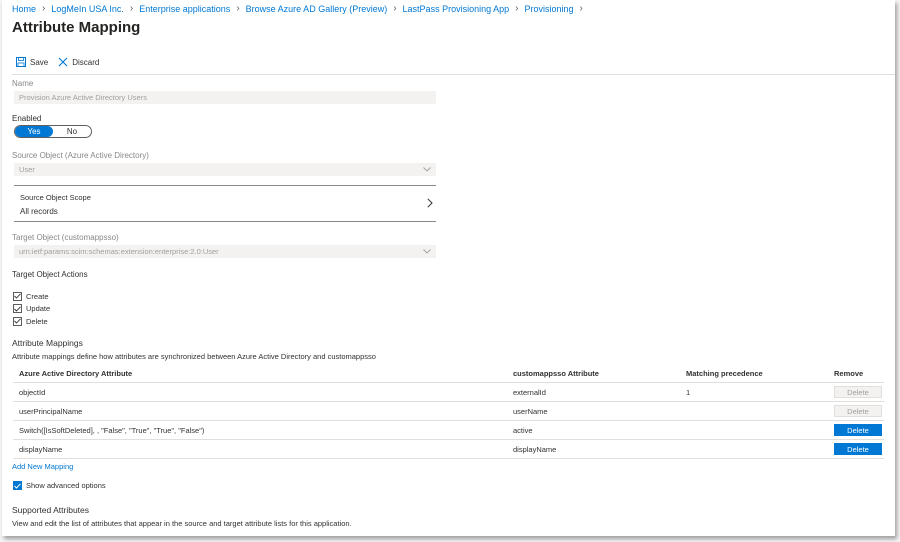 The image size is (900, 542). What do you see at coordinates (260, 411) in the screenshot?
I see `source-attribute-cell: userPrincipalName` at bounding box center [260, 411].